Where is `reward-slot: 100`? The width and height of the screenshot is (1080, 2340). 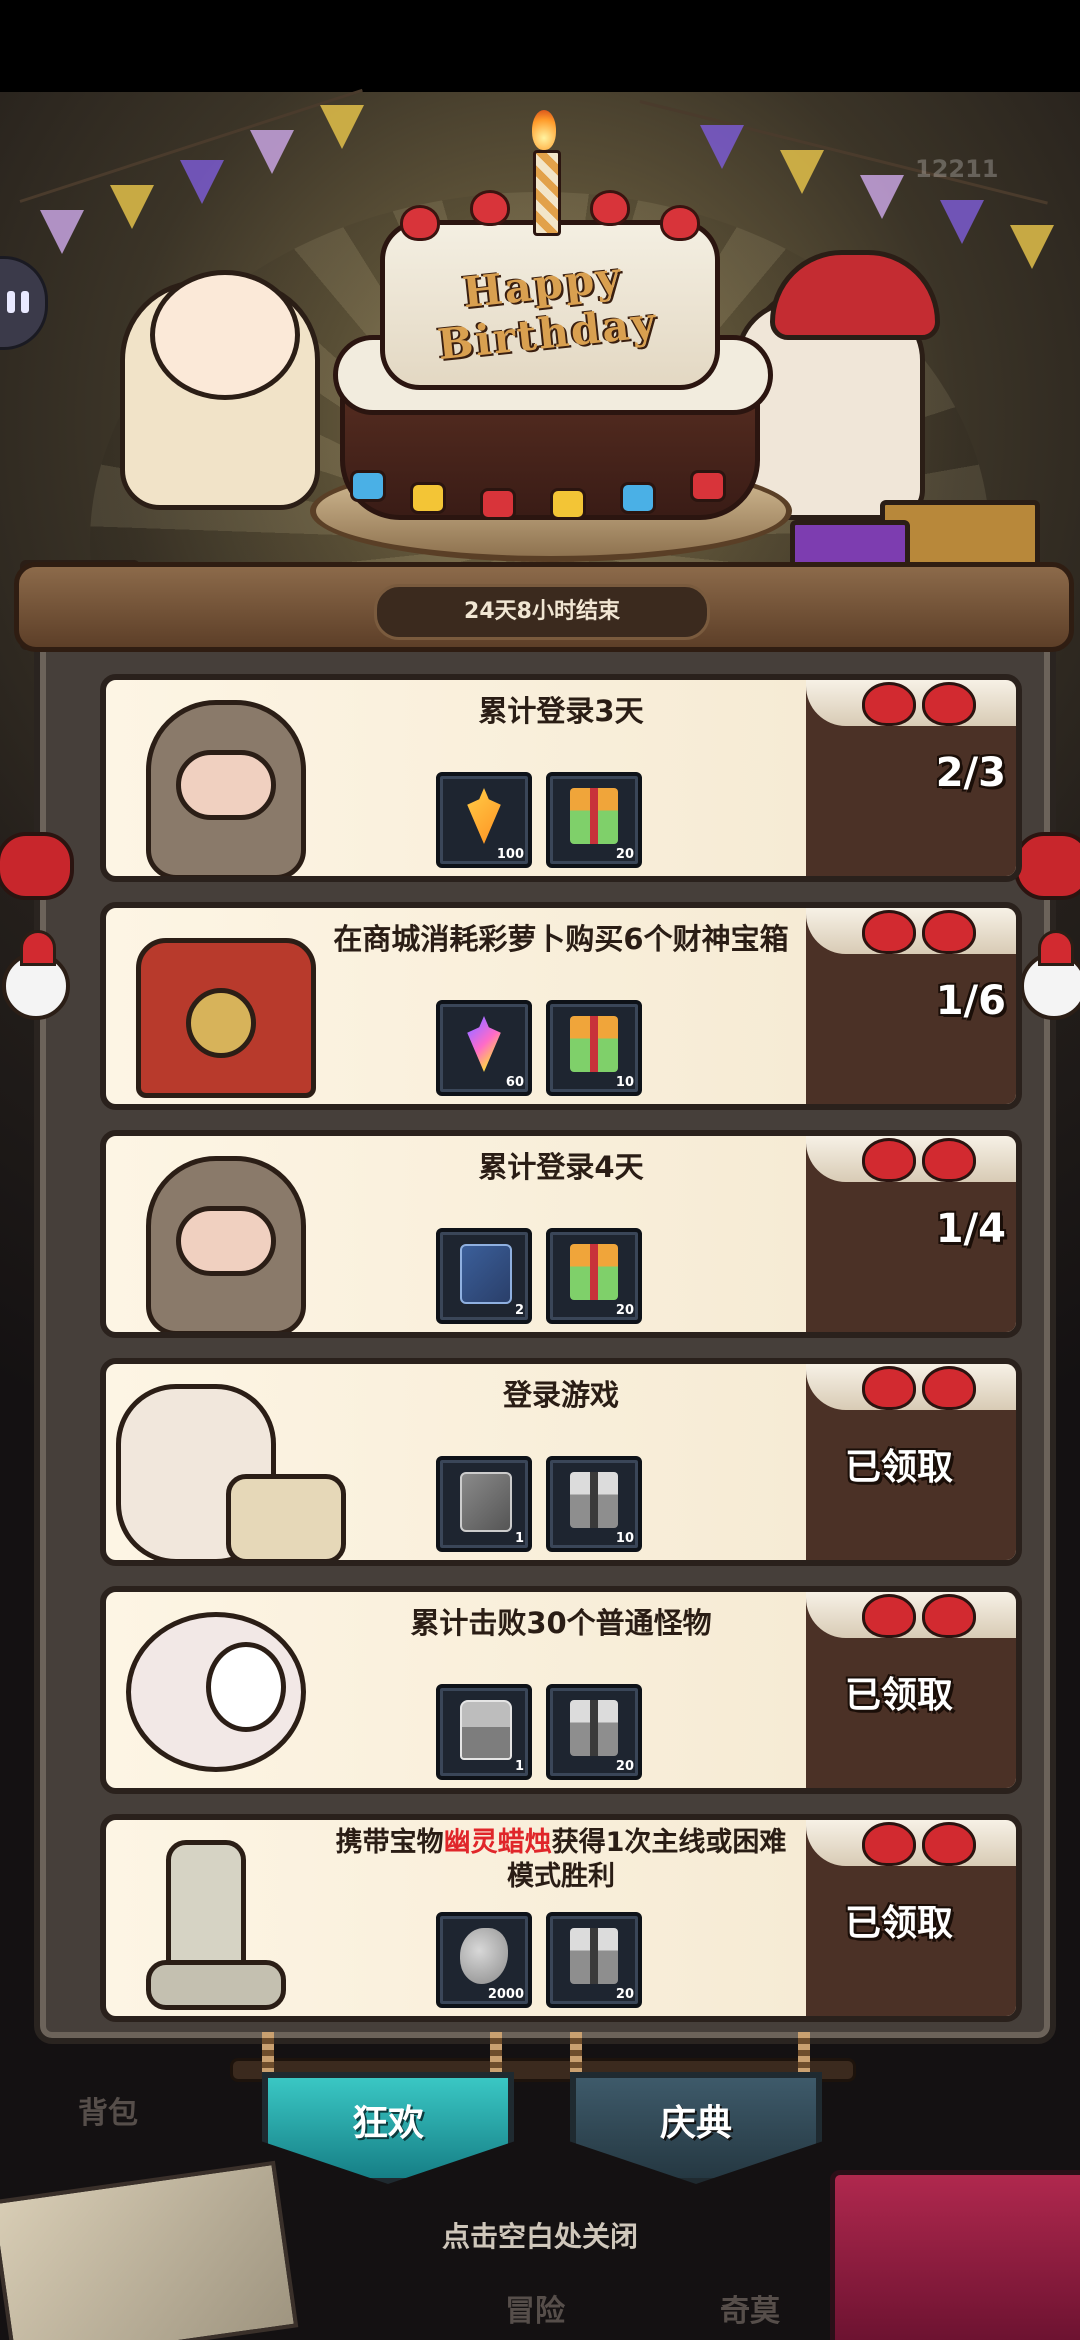 reward-slot: 100 is located at coordinates (484, 820).